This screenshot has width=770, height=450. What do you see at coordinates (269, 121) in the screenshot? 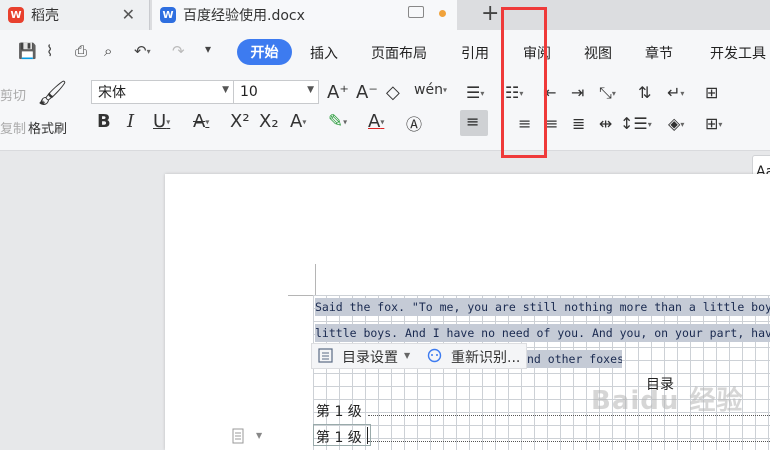
I see `subscript-icon: X₂` at bounding box center [269, 121].